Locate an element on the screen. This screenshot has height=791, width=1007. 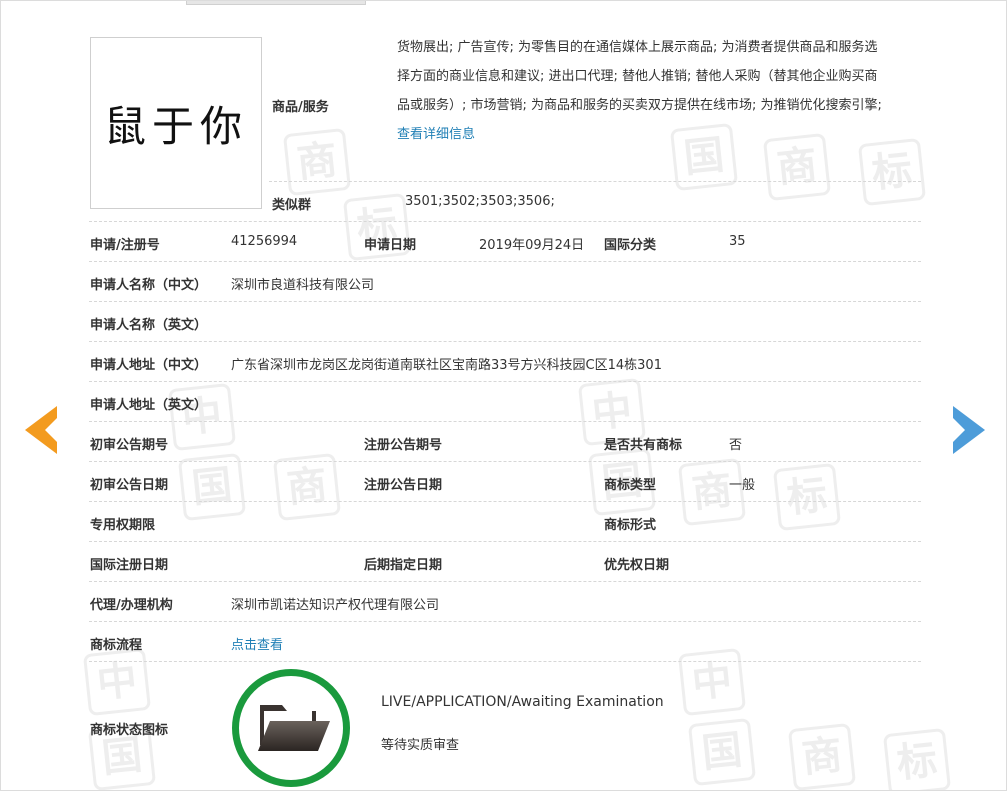
applicant-cn-value: 深圳市良道科技有限公司 is located at coordinates (303, 285).